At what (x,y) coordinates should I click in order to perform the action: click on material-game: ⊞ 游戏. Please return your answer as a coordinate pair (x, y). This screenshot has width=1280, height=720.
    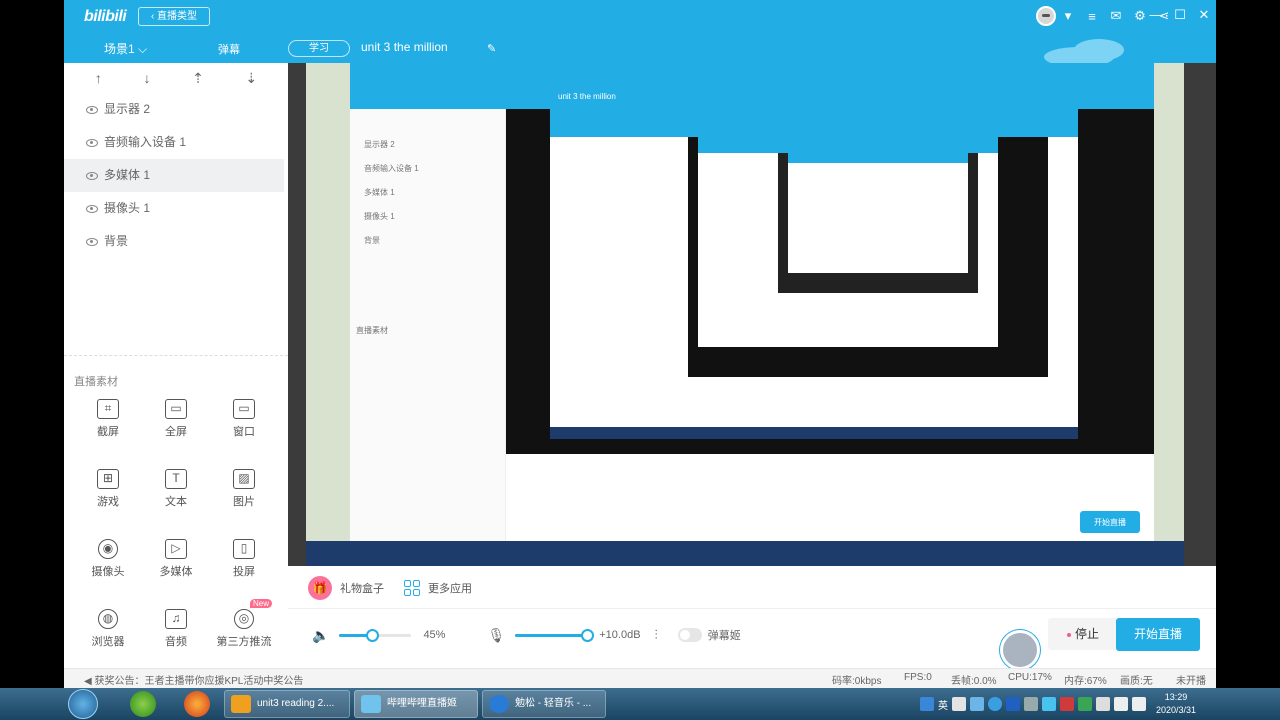
    Looking at the image, I should click on (108, 489).